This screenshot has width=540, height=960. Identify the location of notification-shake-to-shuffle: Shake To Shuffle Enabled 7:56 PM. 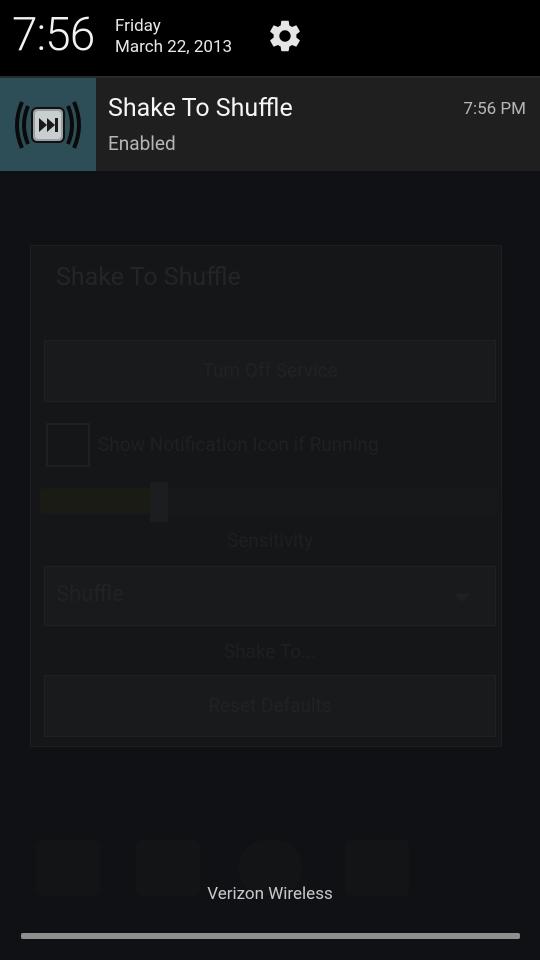
(270, 124).